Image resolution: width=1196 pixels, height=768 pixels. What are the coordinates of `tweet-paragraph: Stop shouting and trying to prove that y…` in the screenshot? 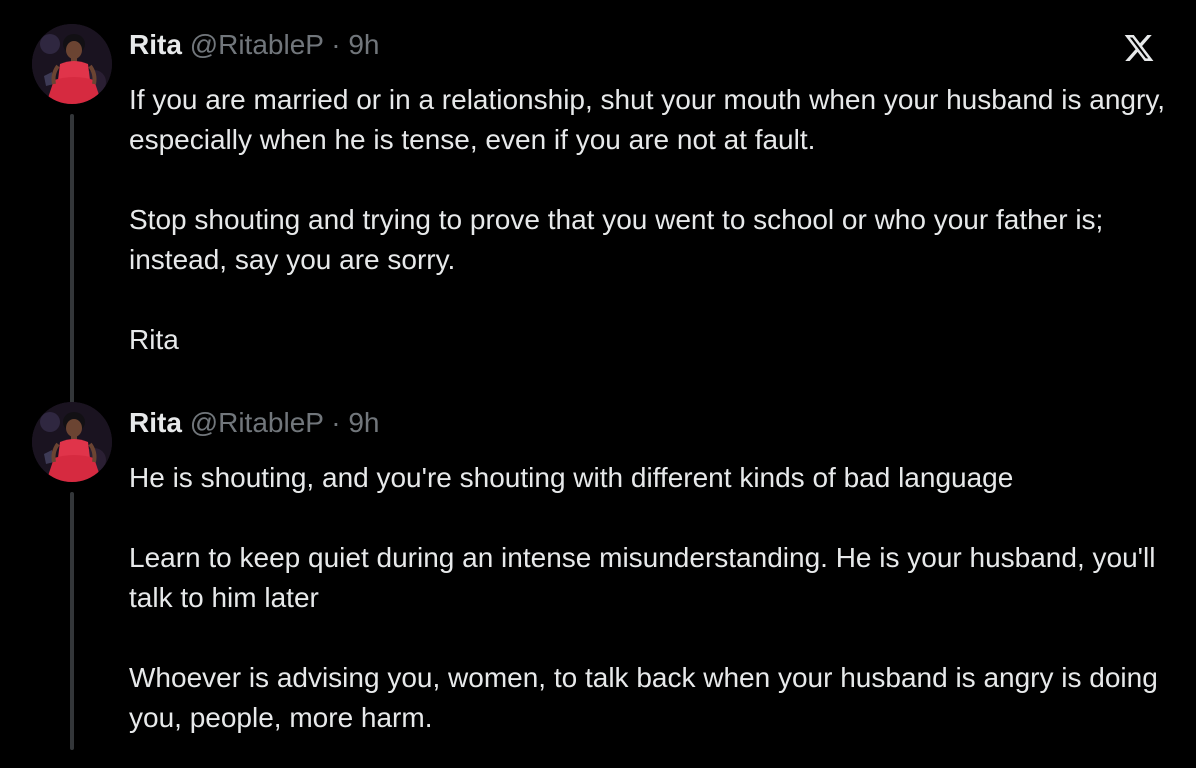 It's located at (616, 239).